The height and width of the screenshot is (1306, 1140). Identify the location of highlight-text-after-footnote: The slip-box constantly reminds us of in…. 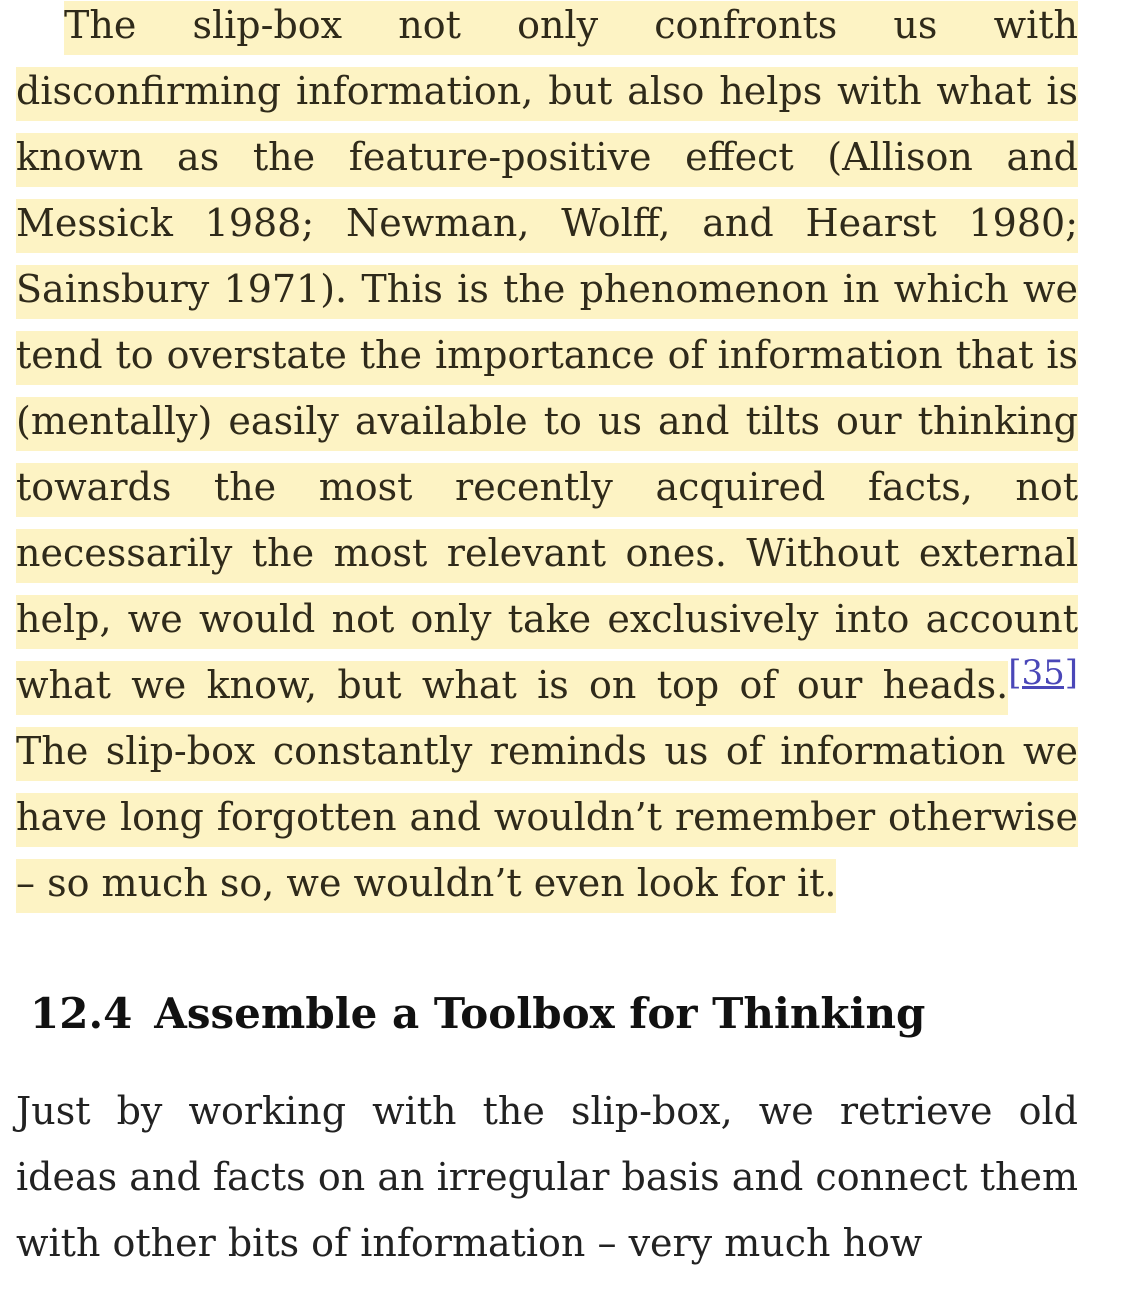
(547, 820).